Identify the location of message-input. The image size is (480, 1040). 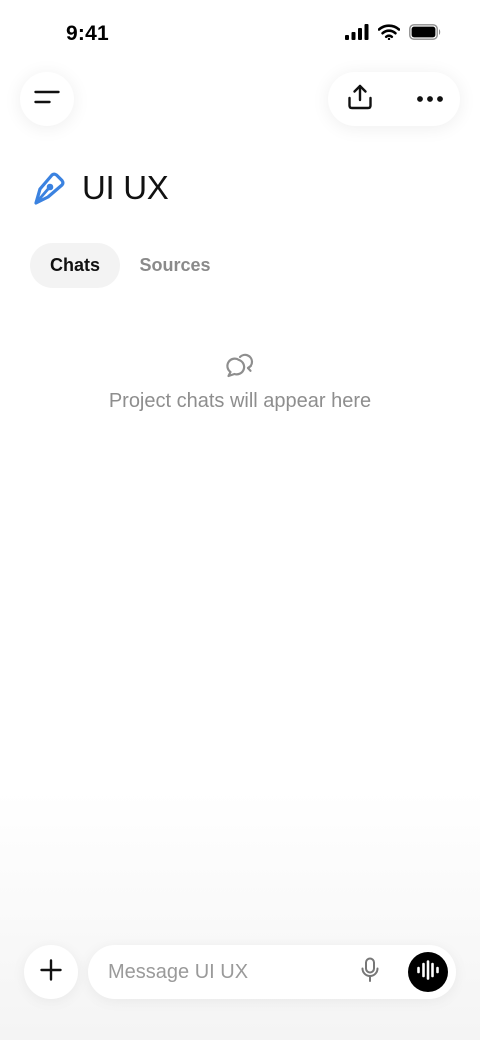
(228, 972).